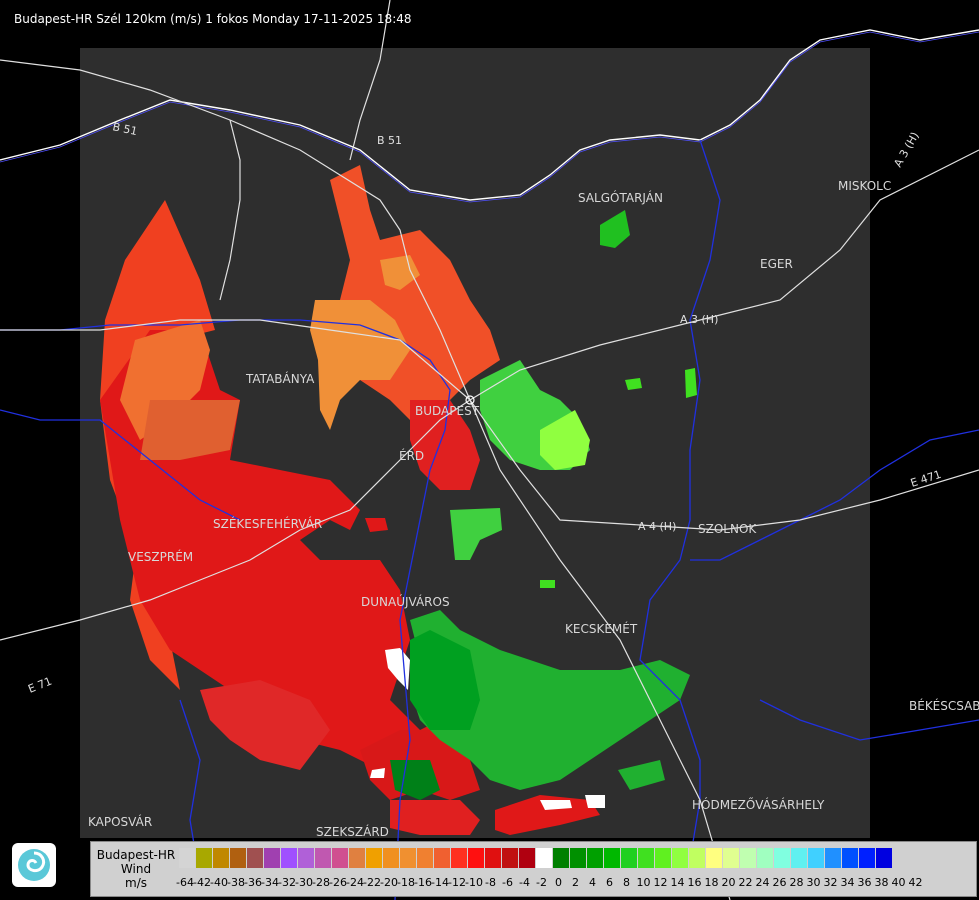  What do you see at coordinates (507, 882) in the screenshot?
I see `legend-tick-label: -6` at bounding box center [507, 882].